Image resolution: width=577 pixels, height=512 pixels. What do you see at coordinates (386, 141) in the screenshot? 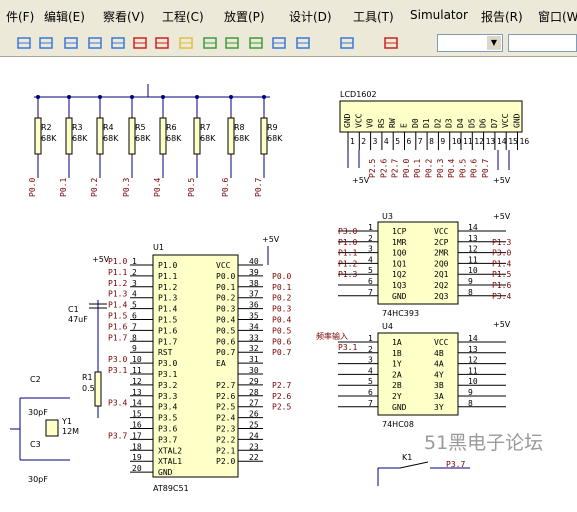
I see `lcd-pin-number: 4` at bounding box center [386, 141].